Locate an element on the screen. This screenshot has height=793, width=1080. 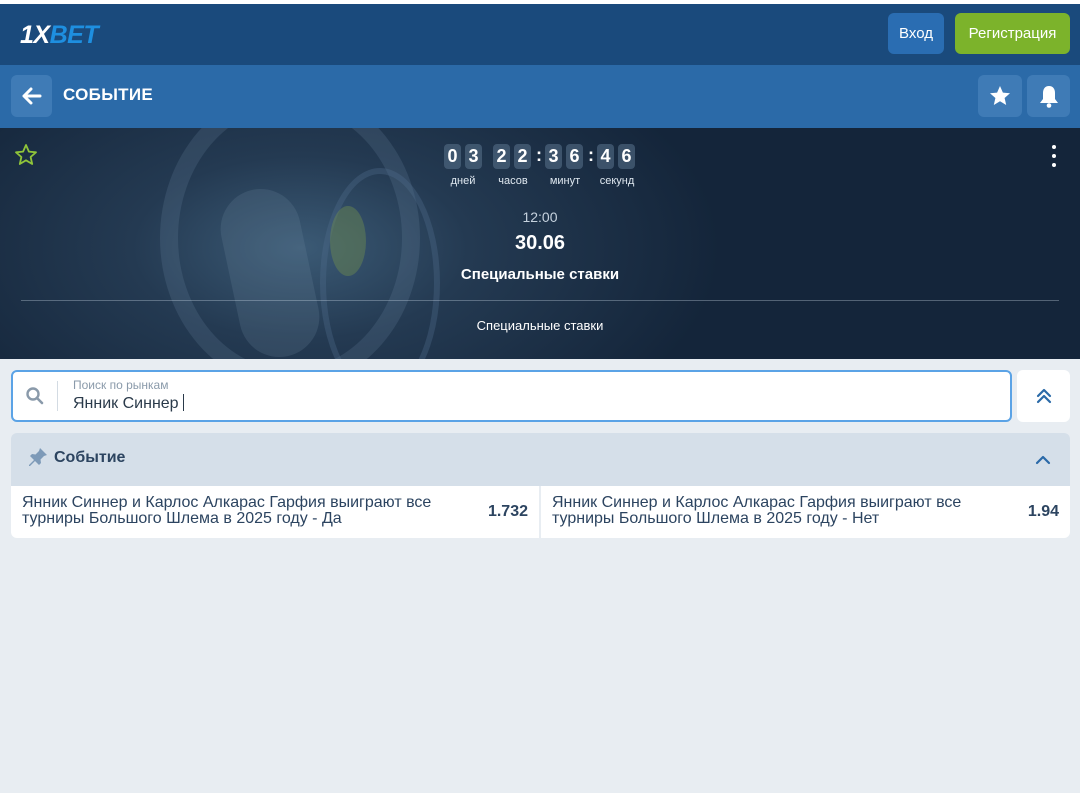
double-chevron-up-icon is located at coordinates (1043, 396).